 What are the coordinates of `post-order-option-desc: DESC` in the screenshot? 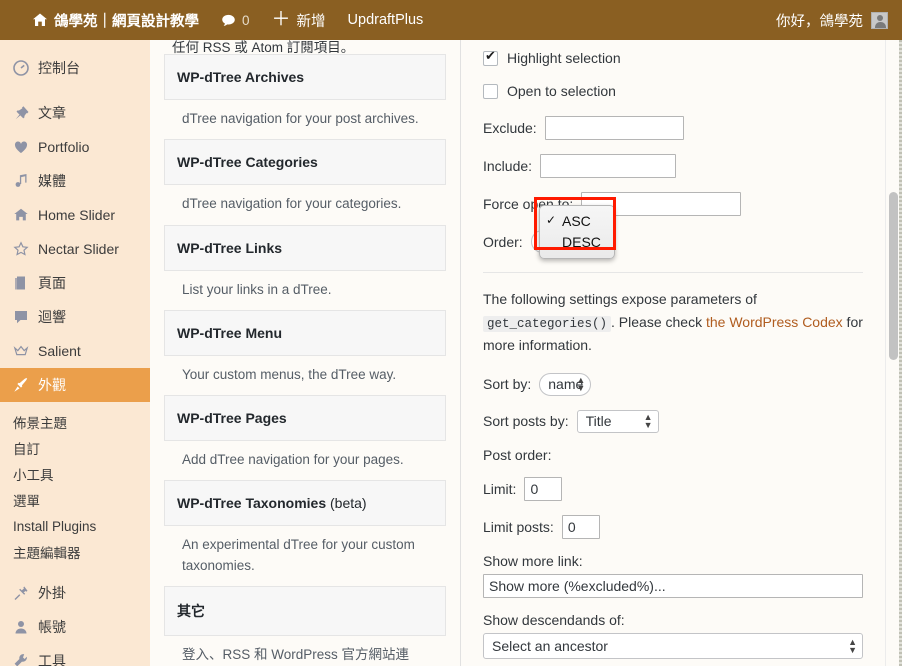 It's located at (577, 242).